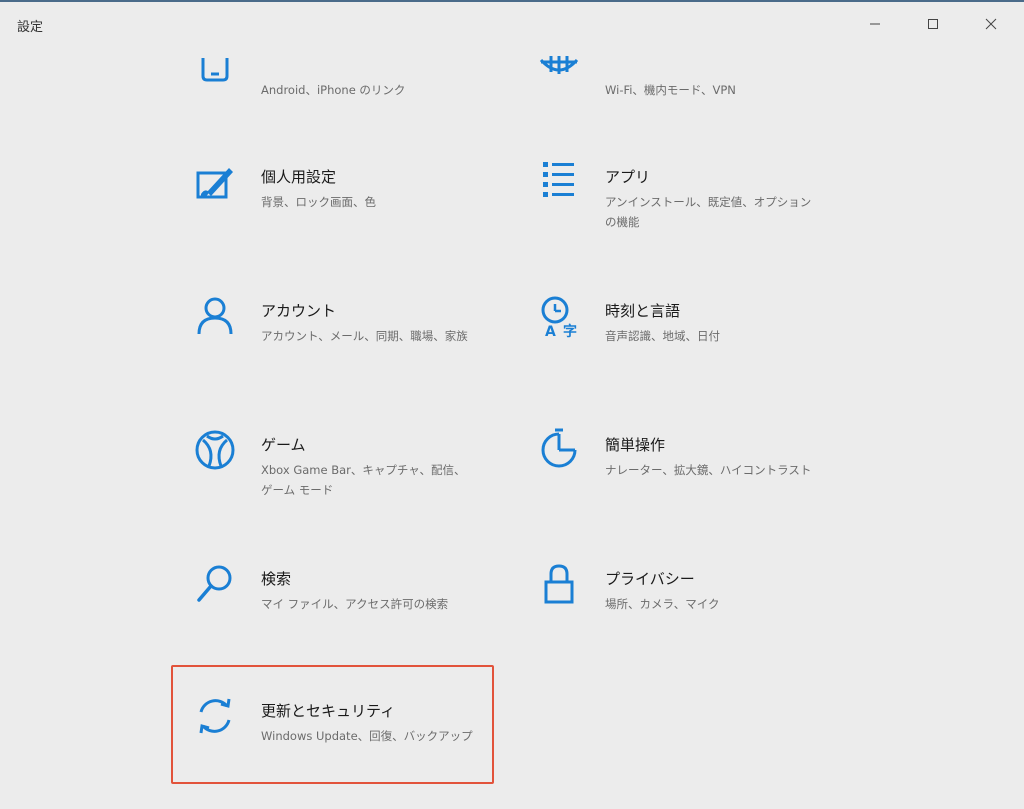  Describe the element at coordinates (708, 470) in the screenshot. I see `tile-ease-of-access-desc: ナレーター、拡大鏡、ハイコントラスト` at that location.